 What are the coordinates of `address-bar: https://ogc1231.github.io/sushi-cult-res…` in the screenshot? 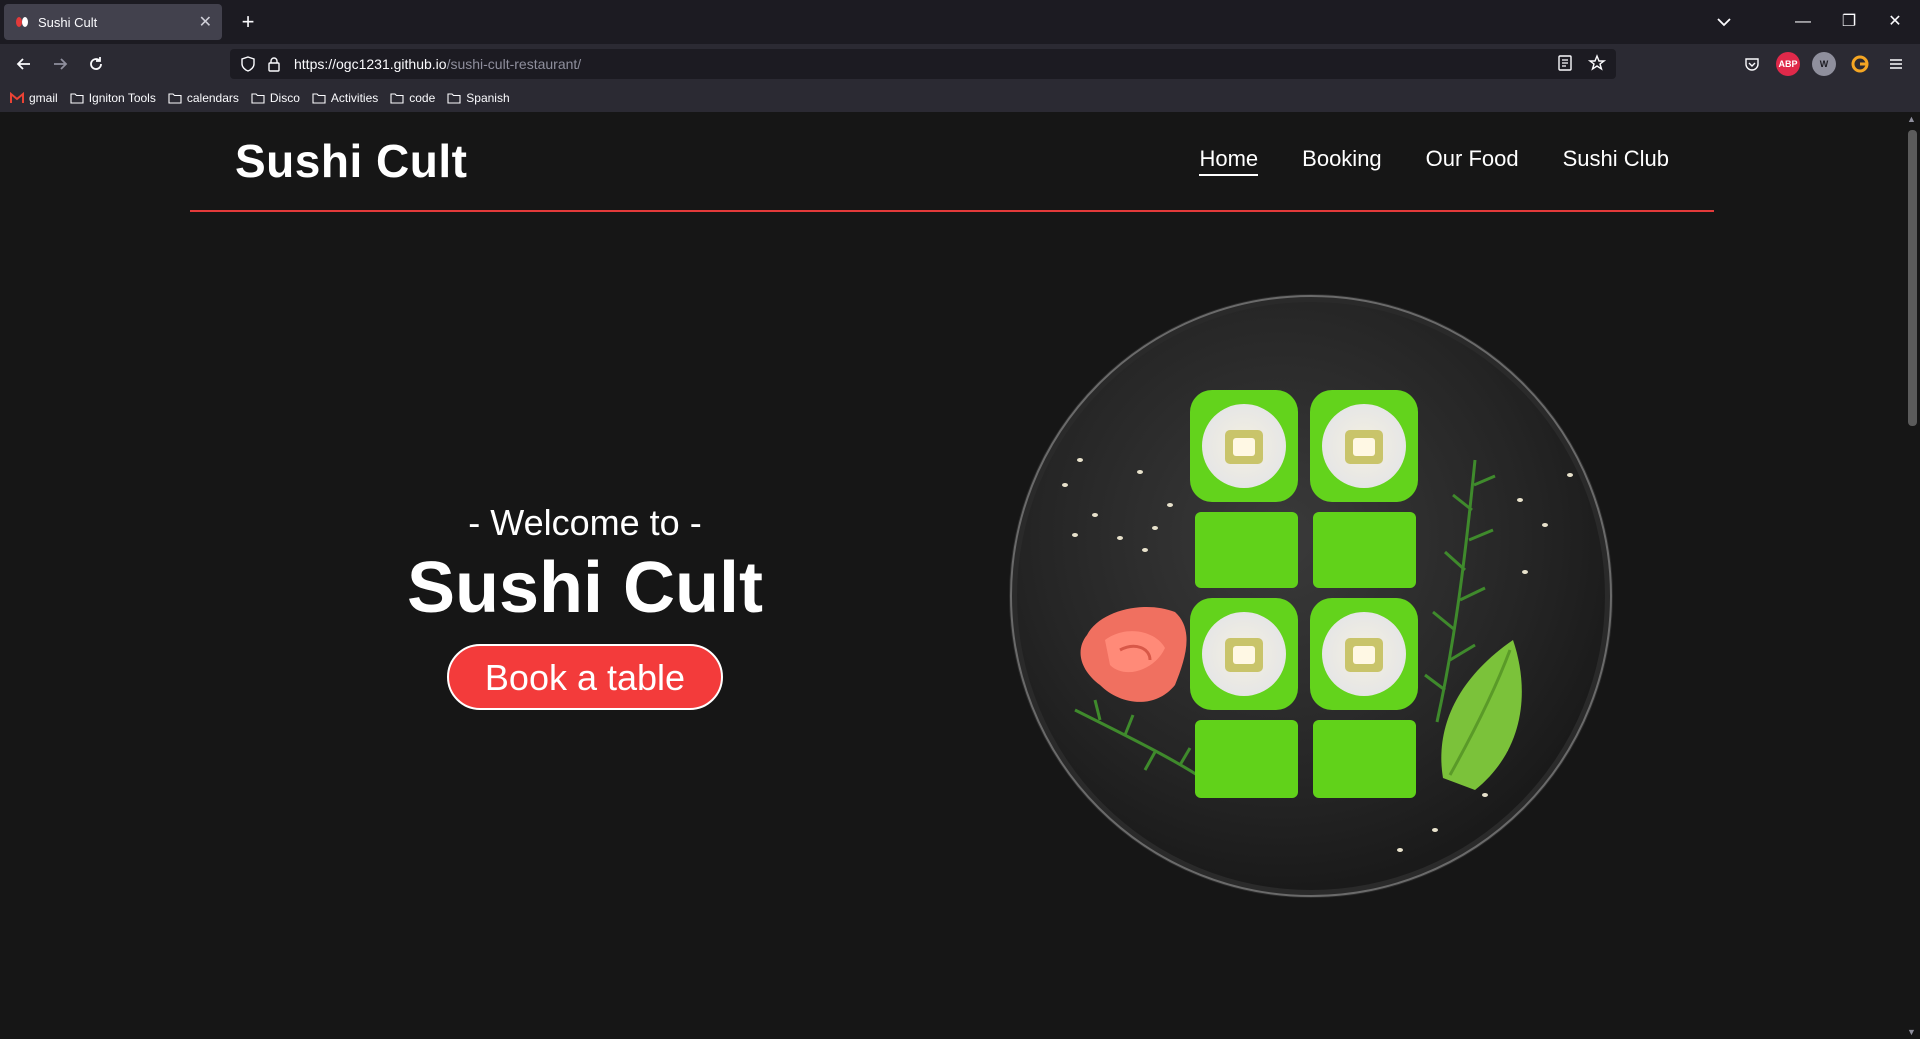 It's located at (923, 64).